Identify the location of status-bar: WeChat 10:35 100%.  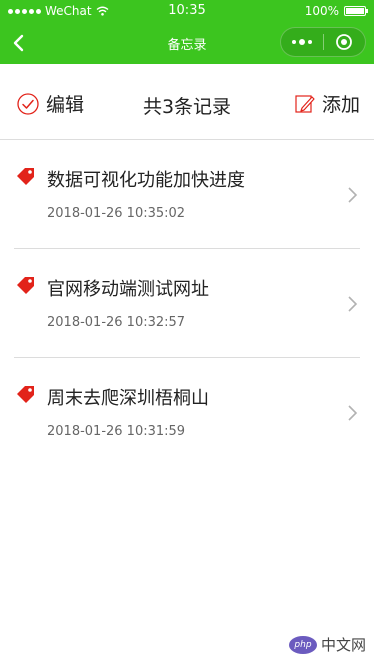
(187, 11).